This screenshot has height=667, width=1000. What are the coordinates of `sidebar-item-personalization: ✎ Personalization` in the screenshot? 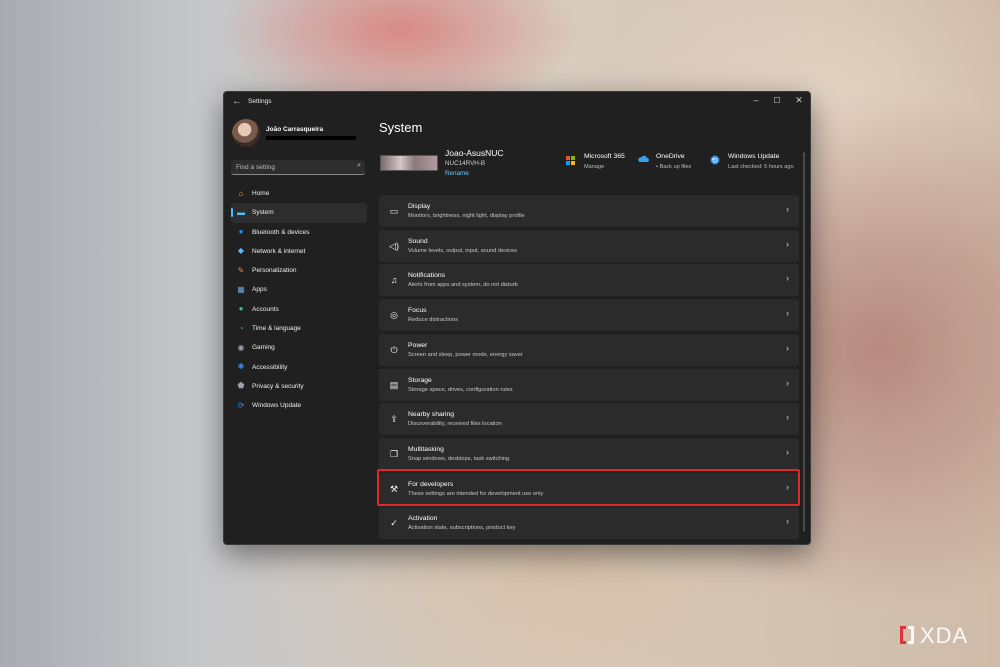 It's located at (299, 270).